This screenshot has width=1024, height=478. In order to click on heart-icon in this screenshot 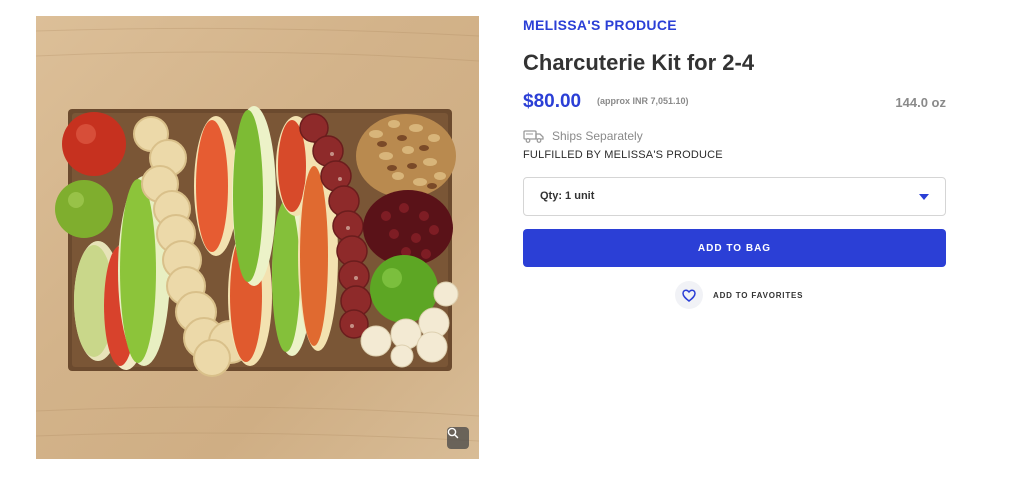, I will do `click(689, 295)`.